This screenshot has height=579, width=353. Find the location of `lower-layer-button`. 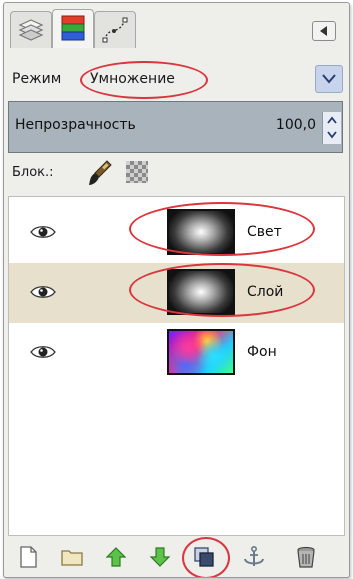

lower-layer-button is located at coordinates (160, 557).